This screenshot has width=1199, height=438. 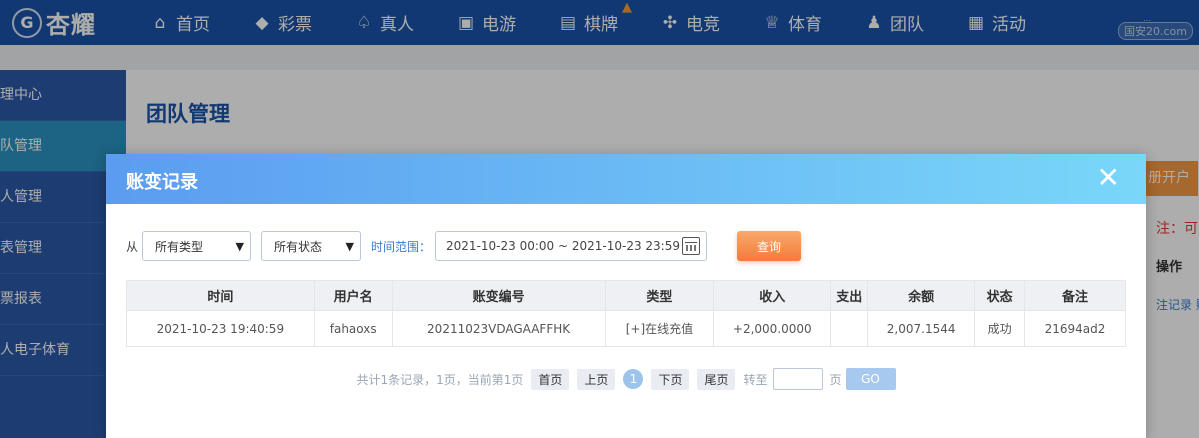 I want to click on cell-time: 2021-10-23 19:40:59, so click(x=220, y=328).